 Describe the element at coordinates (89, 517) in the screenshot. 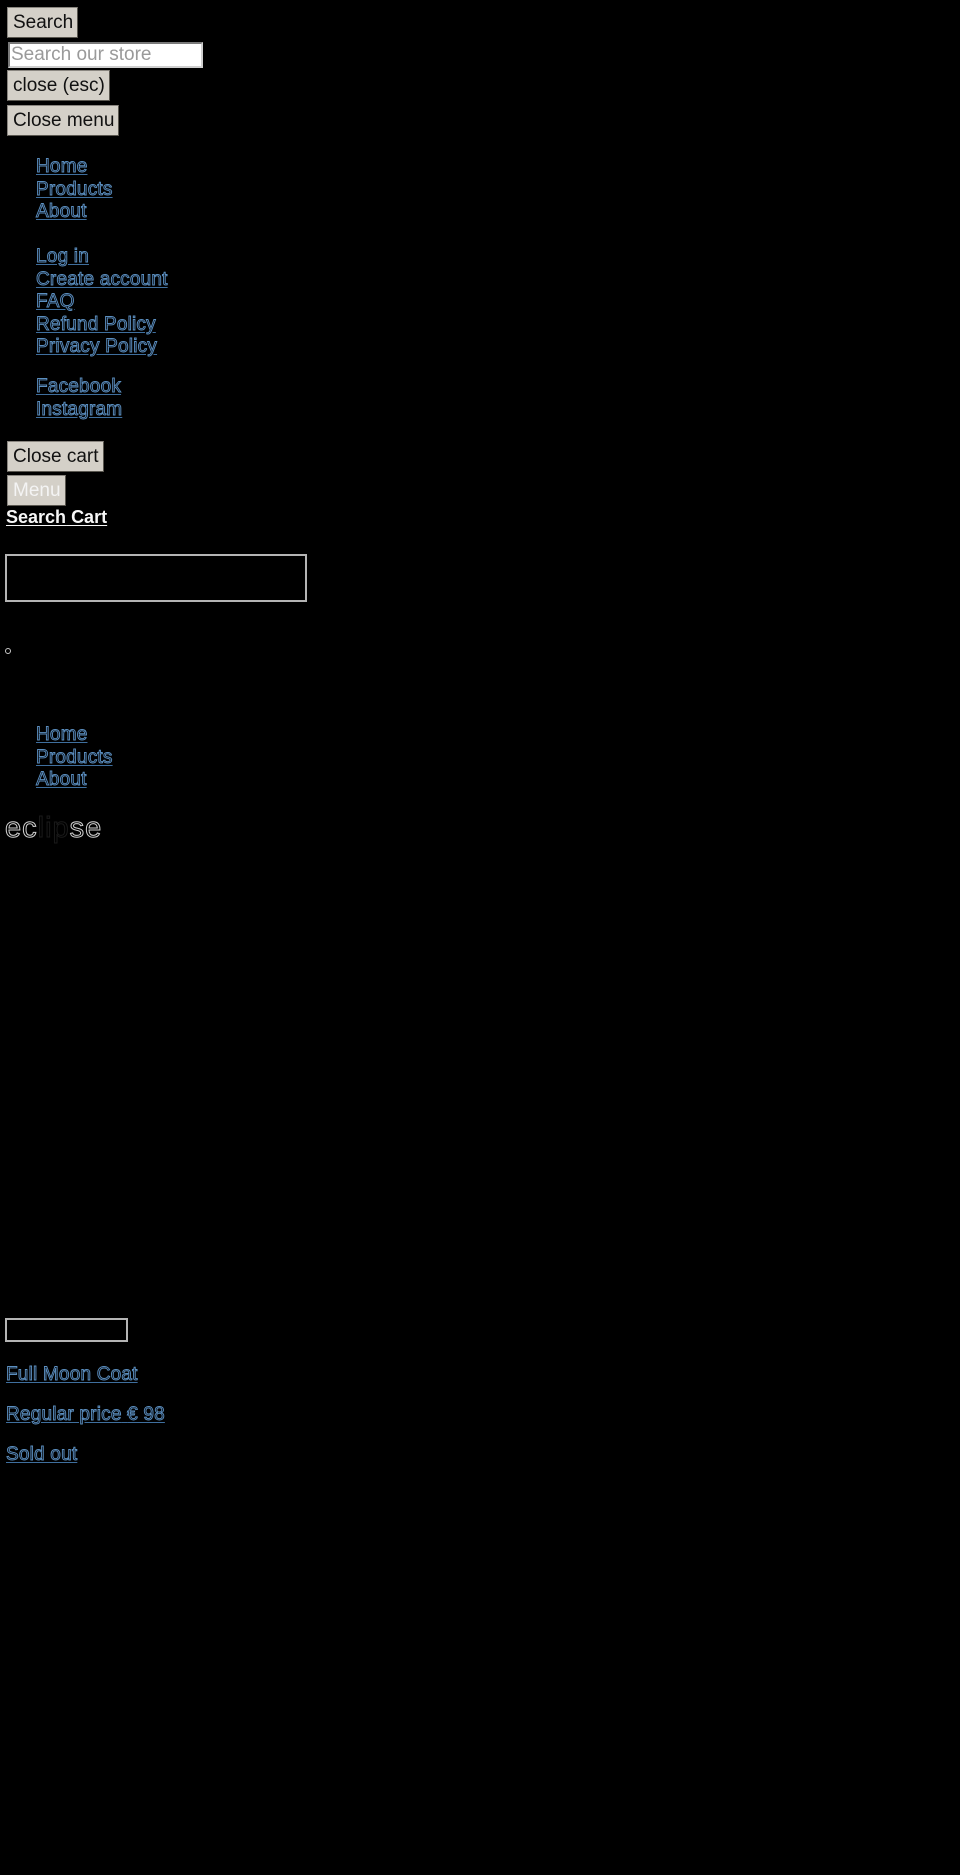

I see `header-cart-link: Cart` at that location.